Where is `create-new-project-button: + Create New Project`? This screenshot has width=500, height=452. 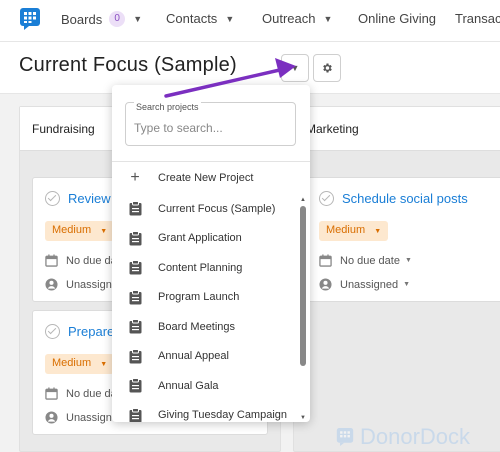 create-new-project-button: + Create New Project is located at coordinates (211, 178).